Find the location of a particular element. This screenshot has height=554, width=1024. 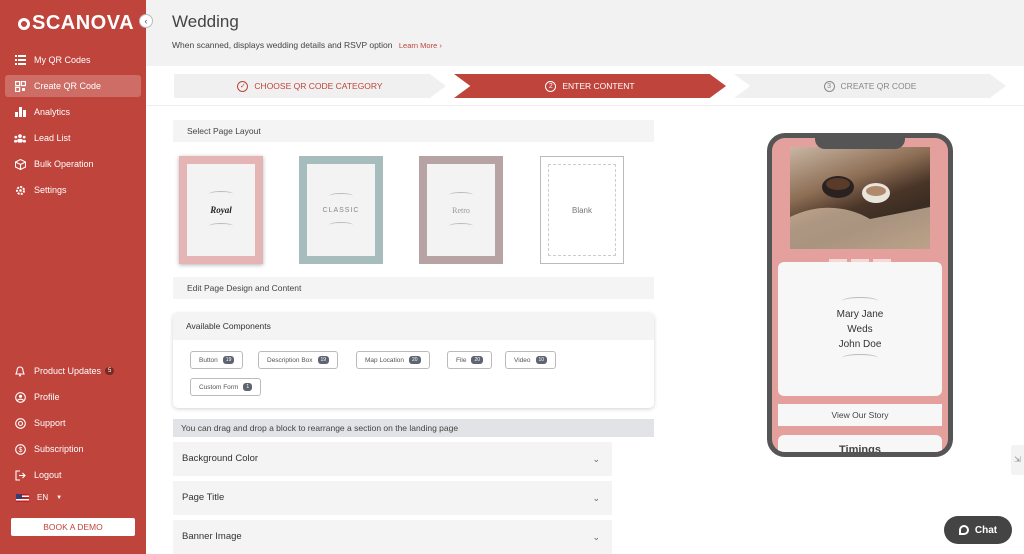

language-selector: EN ▼ is located at coordinates (39, 497).